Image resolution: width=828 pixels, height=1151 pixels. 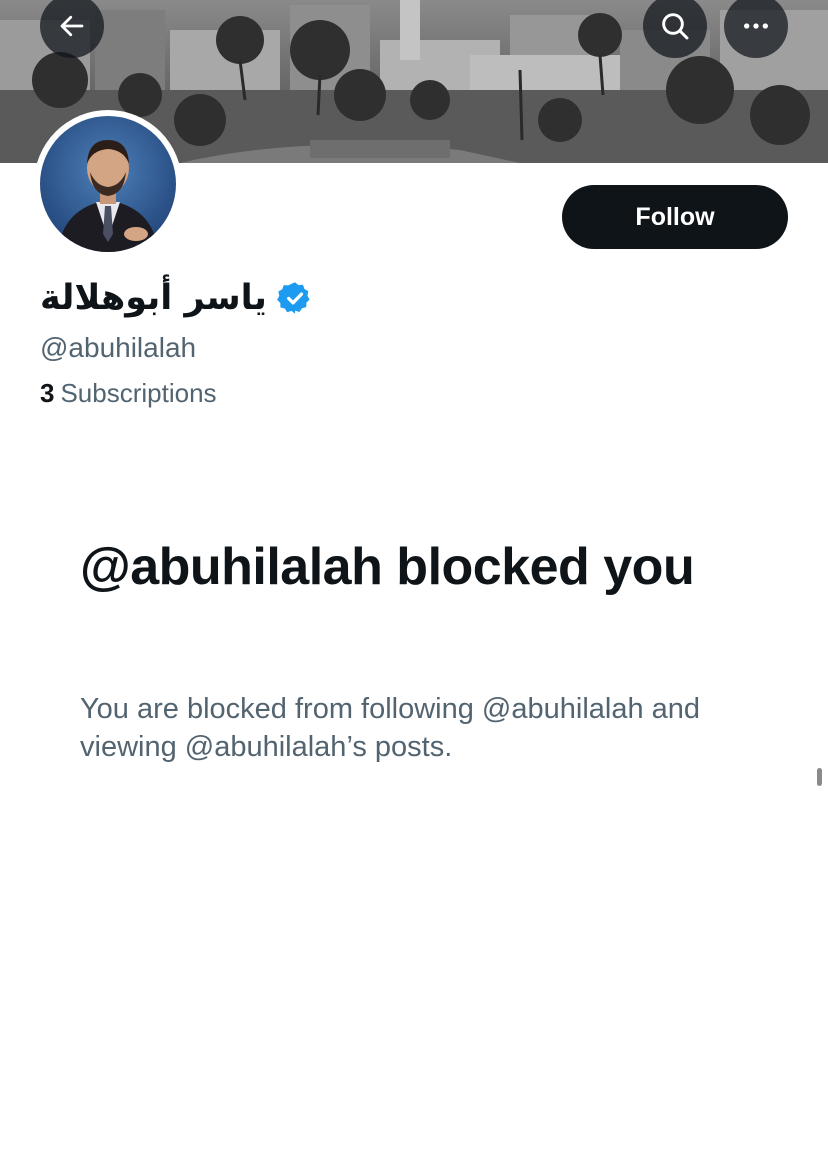 I want to click on subscriptions-label: Subscriptions, so click(x=138, y=393).